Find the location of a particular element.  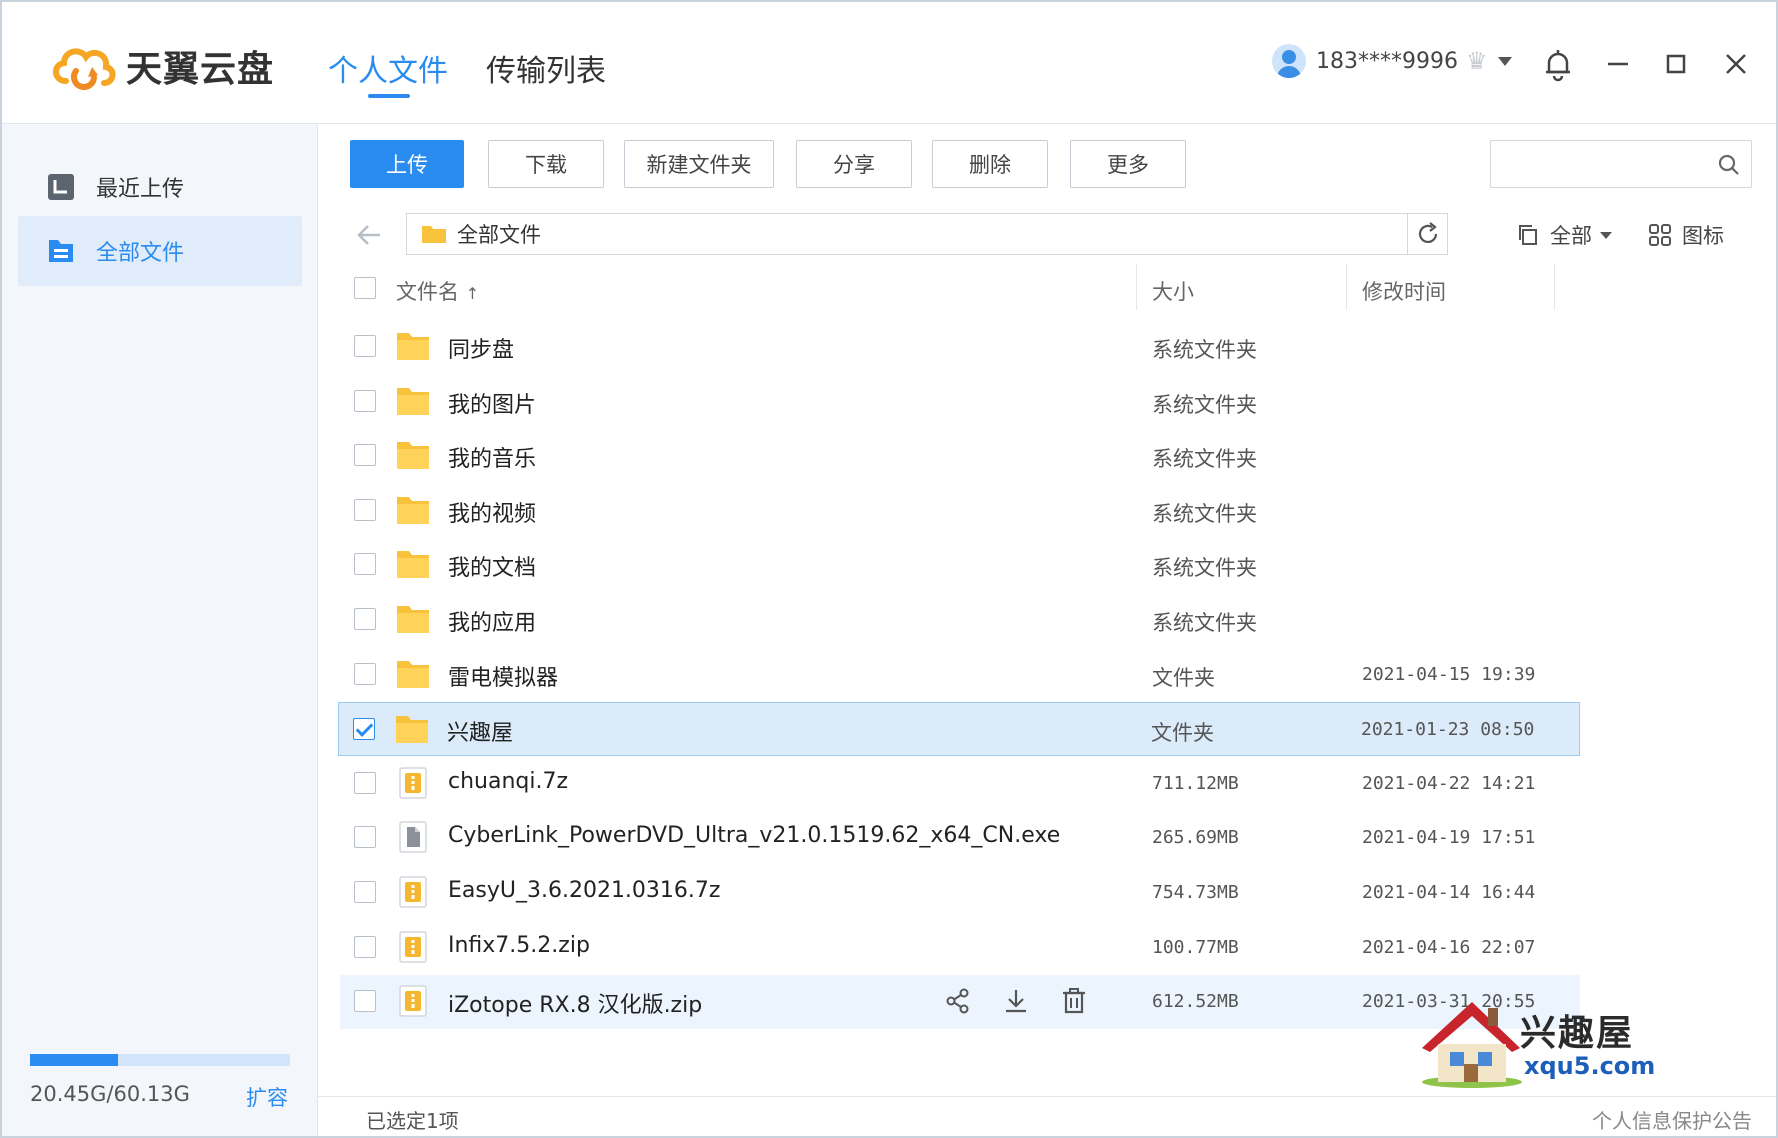

bell-icon is located at coordinates (1558, 64).